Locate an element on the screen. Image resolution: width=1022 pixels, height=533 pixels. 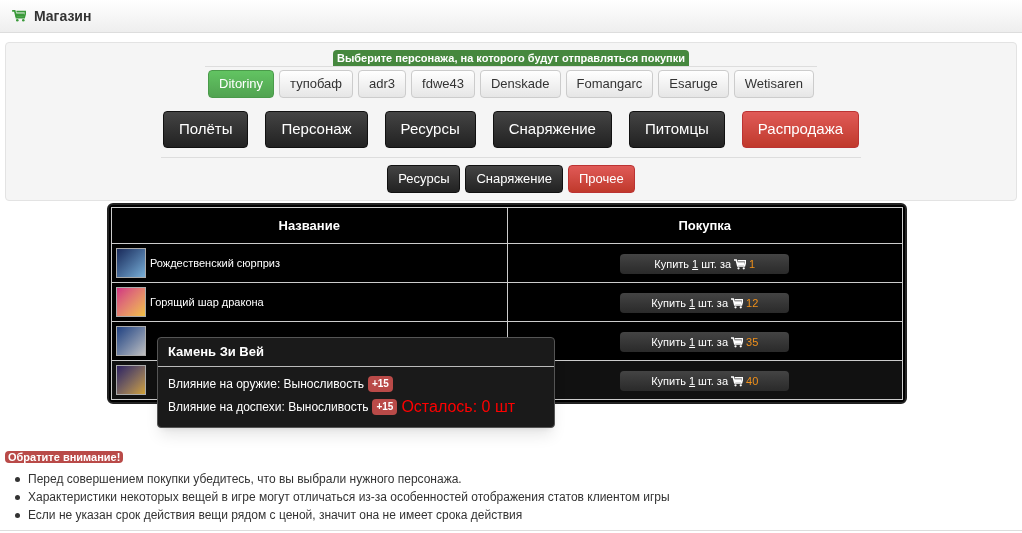
notice-item: Если не указан срок действия вещи рядом с ценой, значит она не имеет срока действия is located at coordinates (275, 515).